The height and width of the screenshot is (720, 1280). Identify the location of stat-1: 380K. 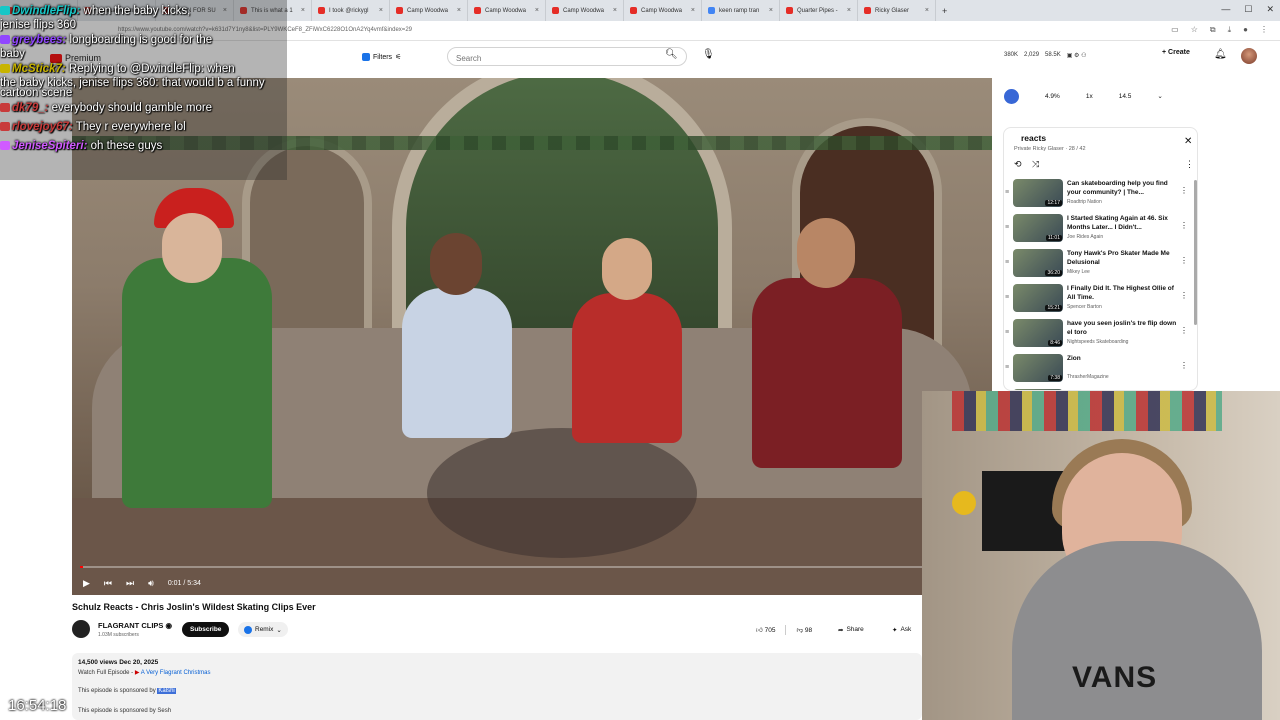
(1011, 55).